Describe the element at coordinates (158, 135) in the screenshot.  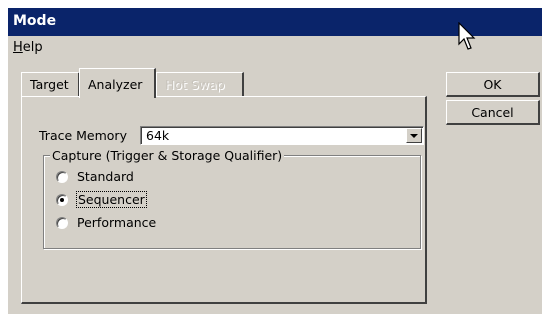
I see `trace-memory-value: 64k` at that location.